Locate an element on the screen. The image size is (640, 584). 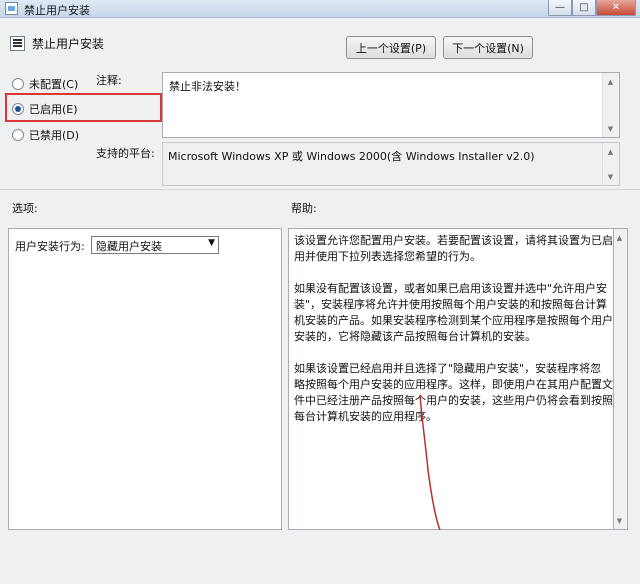
help-line: 件中已经注册产品按照每个用户的安装，这些用户仍将会看到按照 is located at coordinates (453, 400).